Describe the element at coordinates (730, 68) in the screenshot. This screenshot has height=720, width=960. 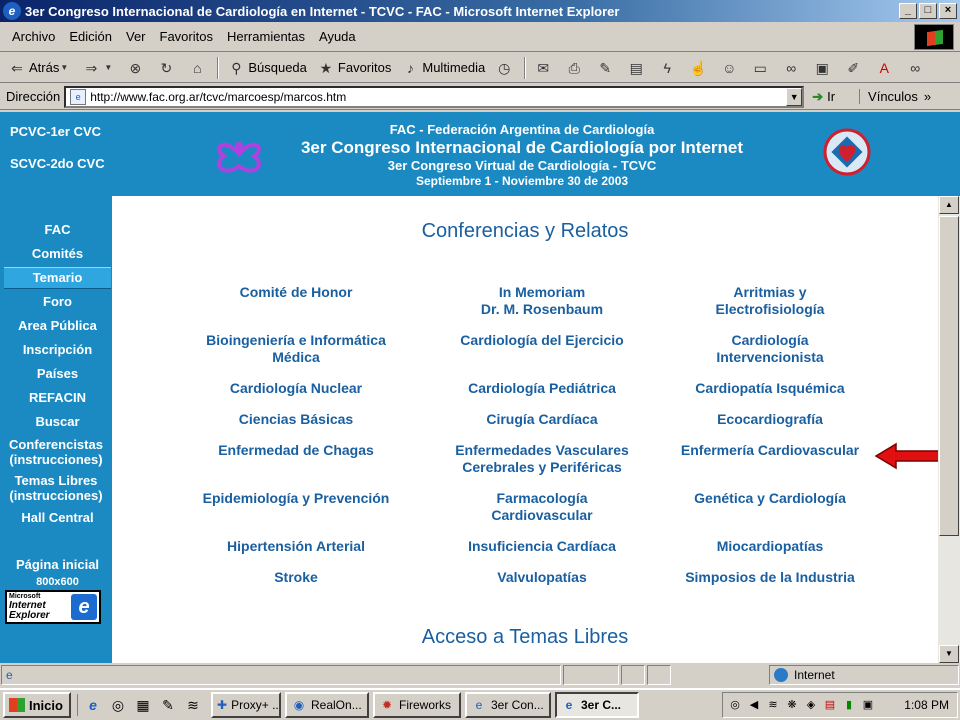
I see `tool-button-3: ☺` at that location.